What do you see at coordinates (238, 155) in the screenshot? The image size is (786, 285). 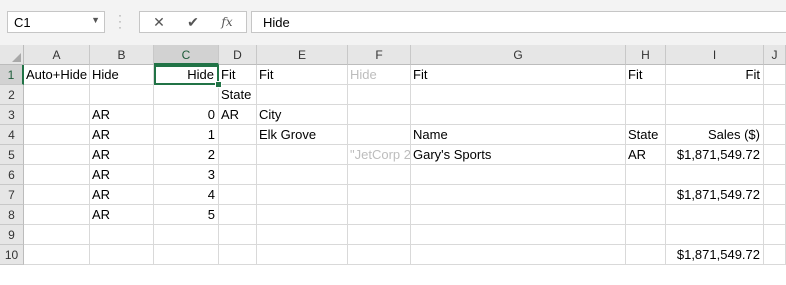 I see `cell-d5` at bounding box center [238, 155].